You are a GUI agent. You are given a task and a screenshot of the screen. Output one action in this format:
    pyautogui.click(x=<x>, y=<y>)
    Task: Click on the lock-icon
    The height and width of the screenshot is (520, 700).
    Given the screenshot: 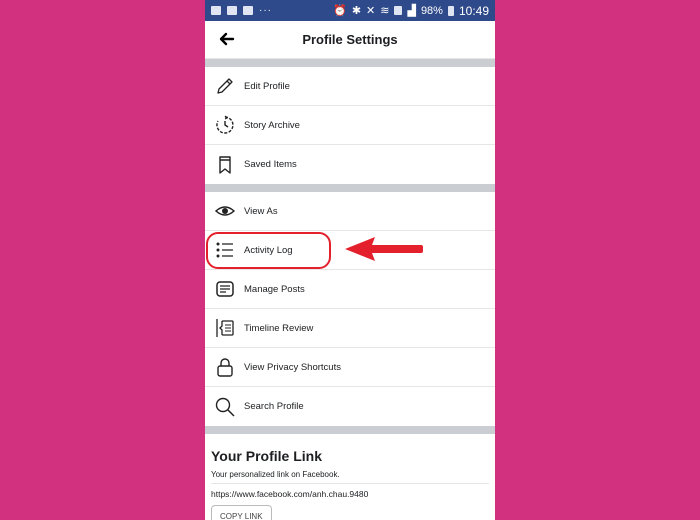 What is the action you would take?
    pyautogui.click(x=225, y=367)
    